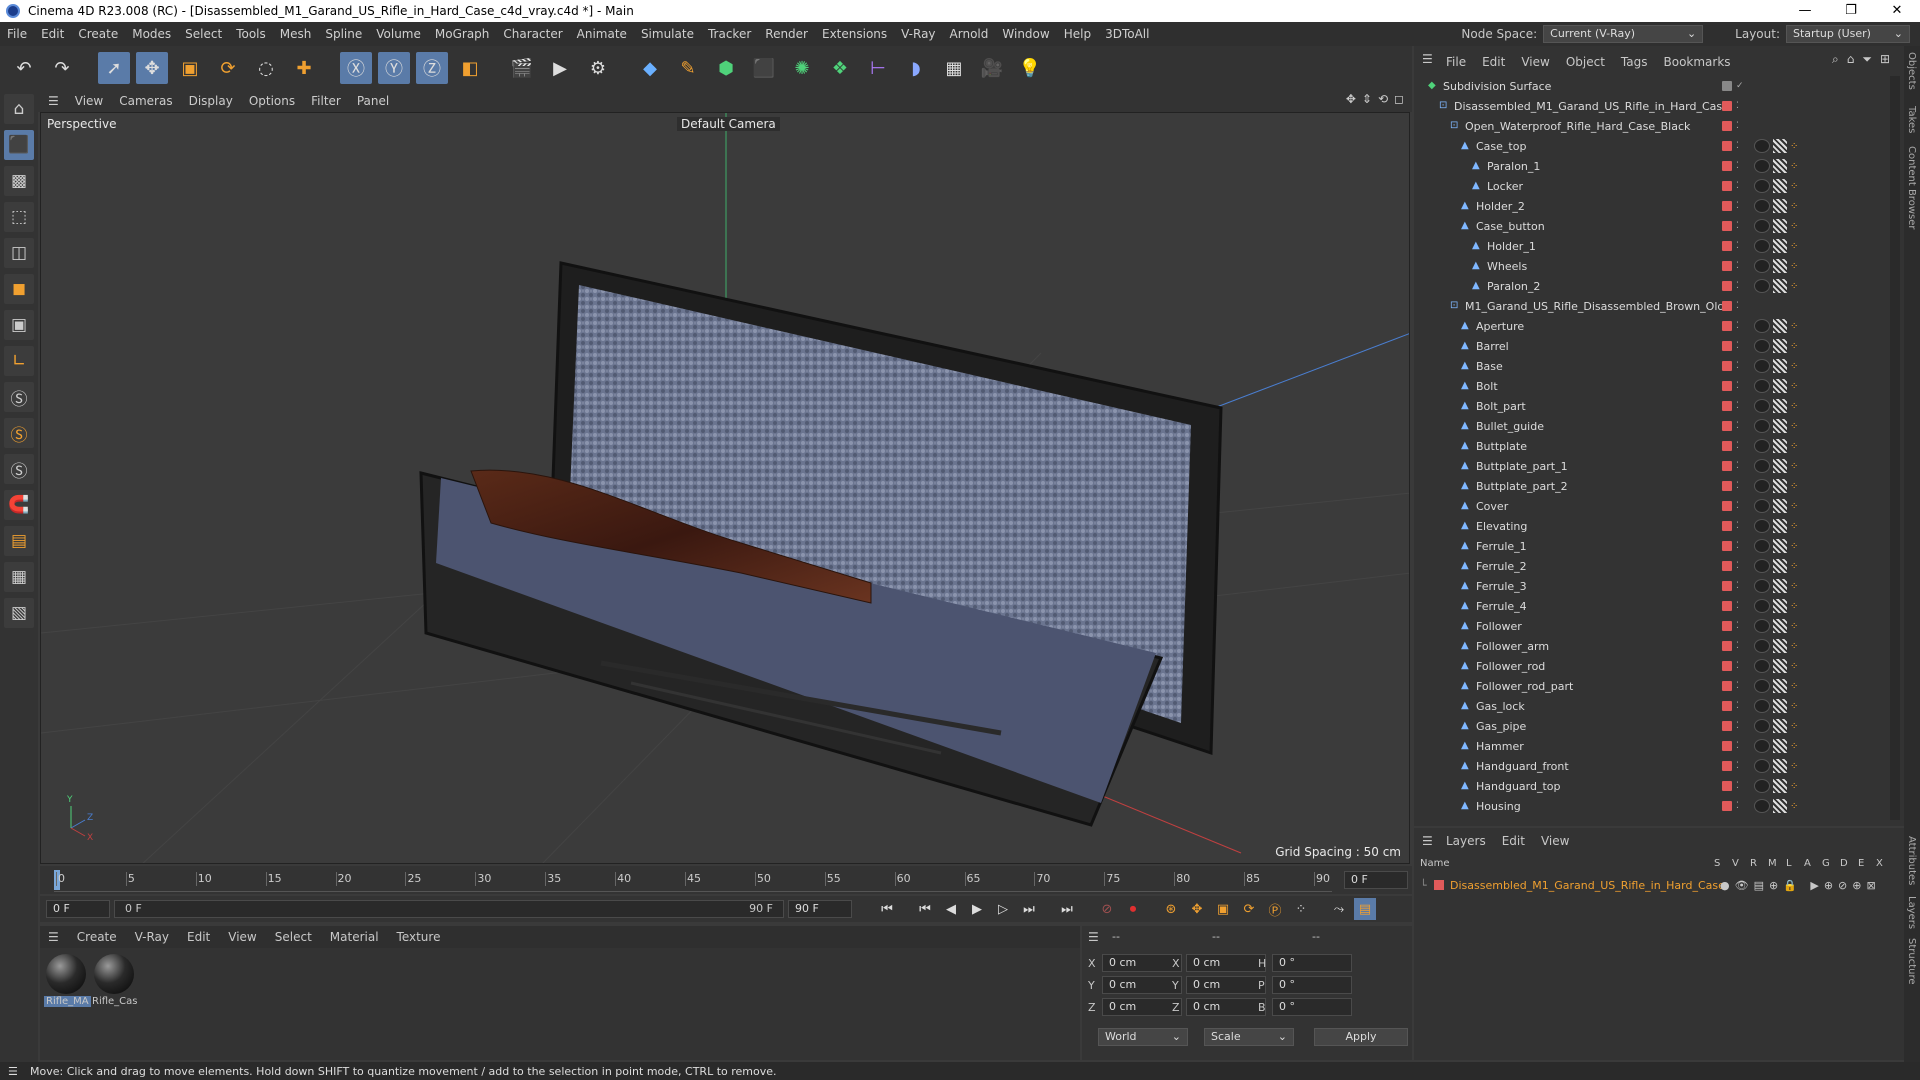 This screenshot has height=1080, width=1920. Describe the element at coordinates (764, 68) in the screenshot. I see `extrude-button: ⬛` at that location.